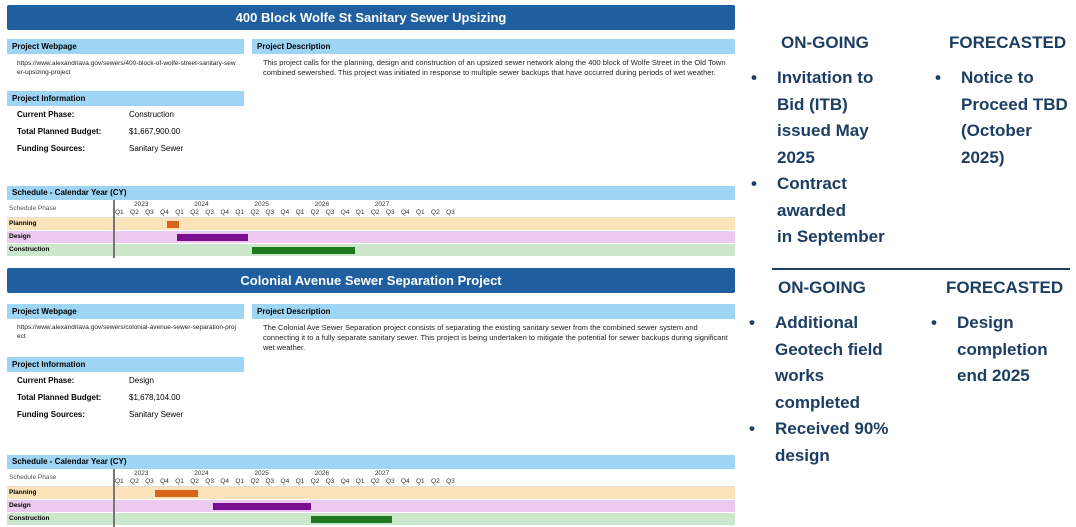 This screenshot has width=1076, height=527. What do you see at coordinates (993, 375) in the screenshot?
I see `bullet-line: end 2025` at bounding box center [993, 375].